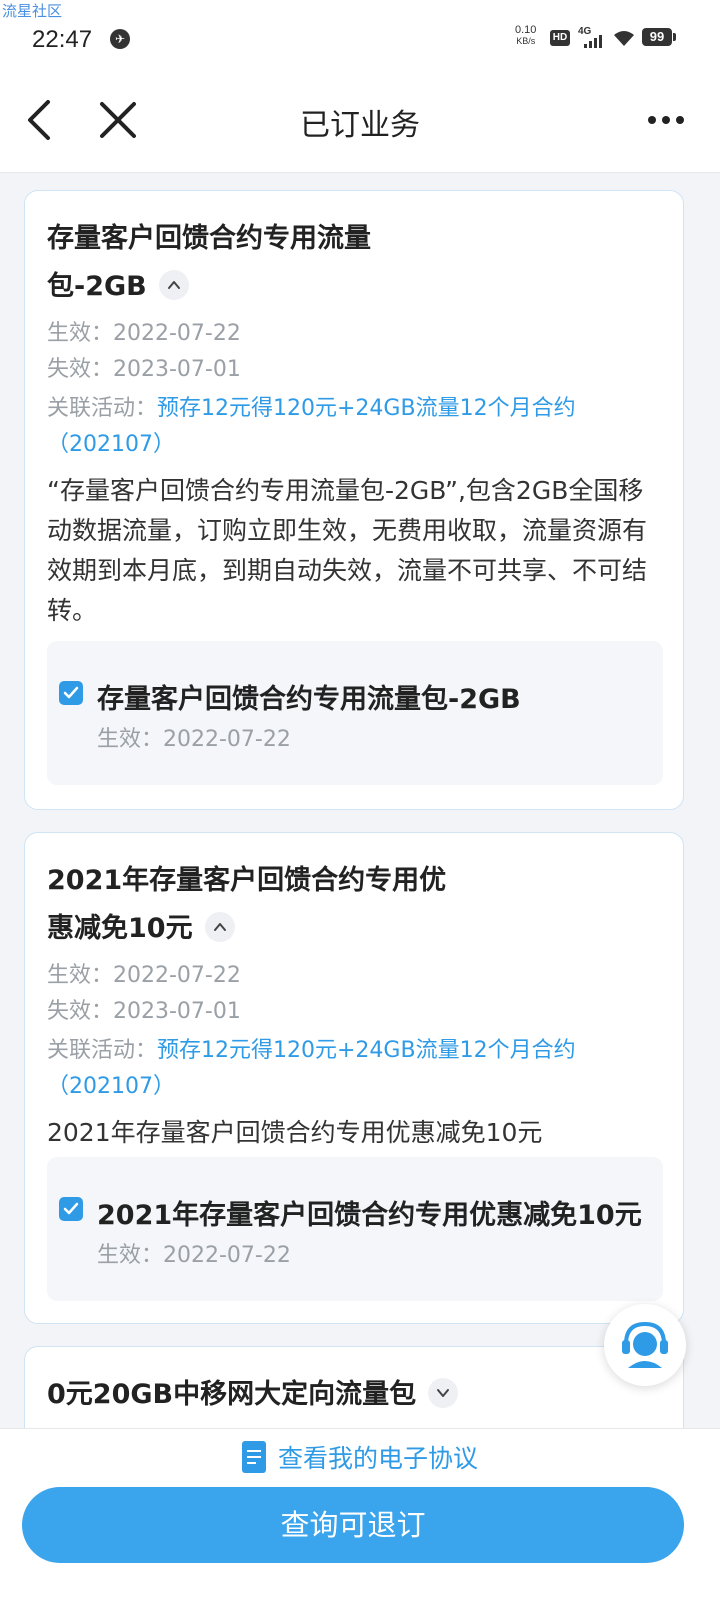 The width and height of the screenshot is (720, 1601). Describe the element at coordinates (353, 1525) in the screenshot. I see `query-unsubscribe-button: 查询可退订` at that location.